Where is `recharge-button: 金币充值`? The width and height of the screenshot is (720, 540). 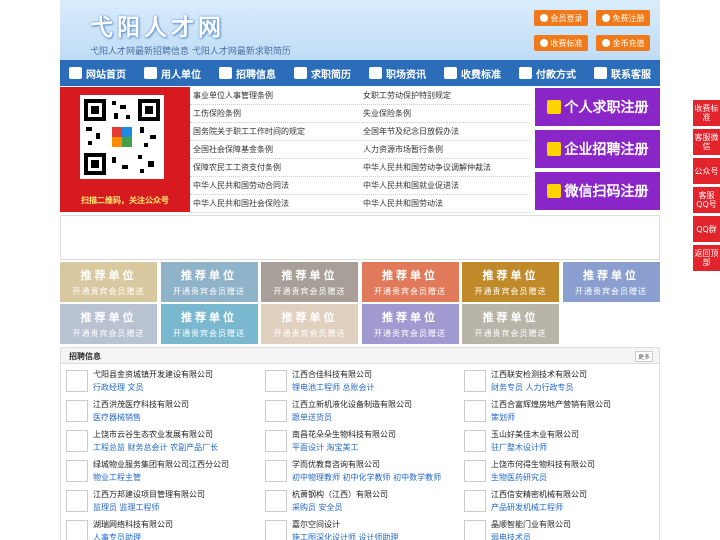 recharge-button: 金币充值 is located at coordinates (623, 43).